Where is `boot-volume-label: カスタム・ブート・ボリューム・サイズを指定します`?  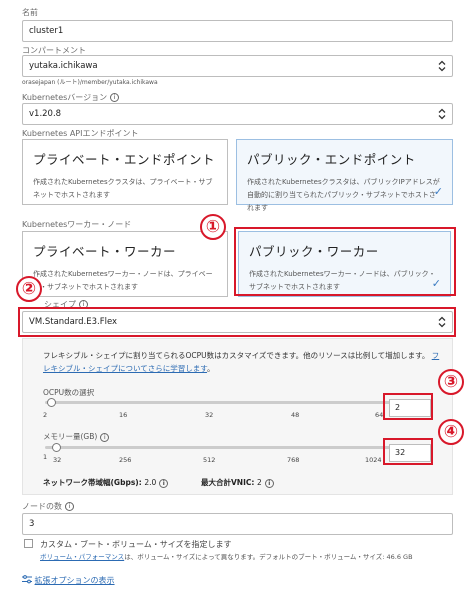
boot-volume-label: カスタム・ブート・ボリューム・サイズを指定します is located at coordinates (136, 544).